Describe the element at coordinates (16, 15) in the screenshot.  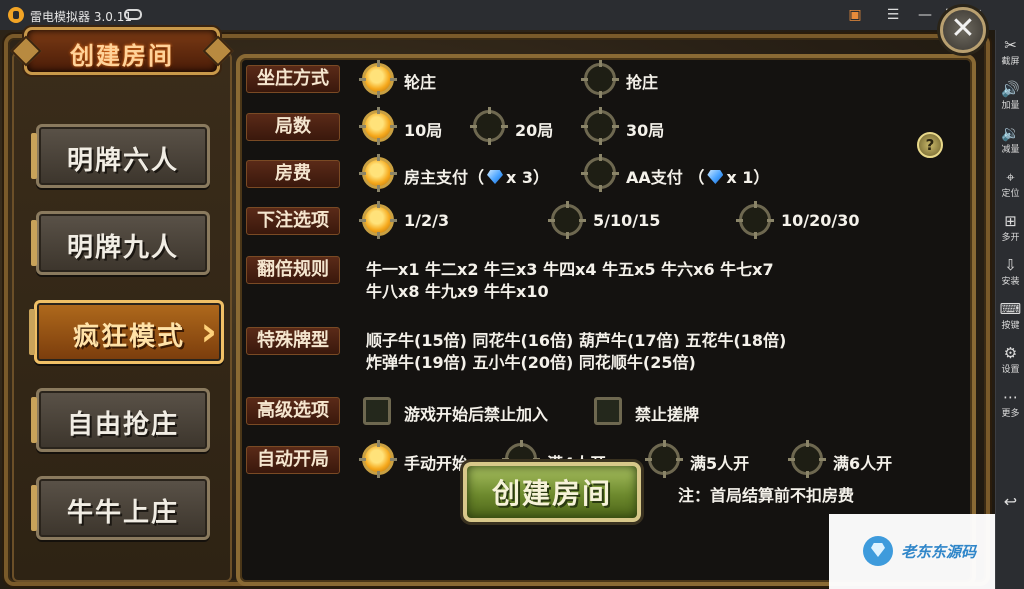
I see `app-logo-icon` at that location.